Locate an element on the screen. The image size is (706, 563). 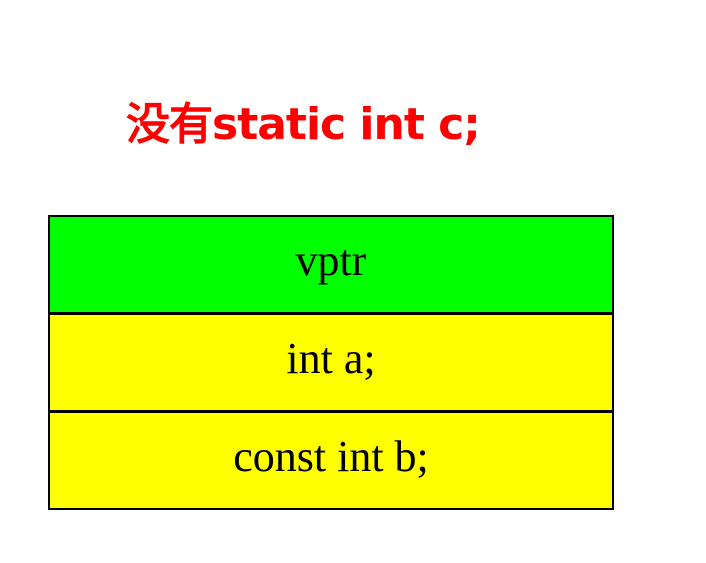
int-a-cell: int a; is located at coordinates (331, 361).